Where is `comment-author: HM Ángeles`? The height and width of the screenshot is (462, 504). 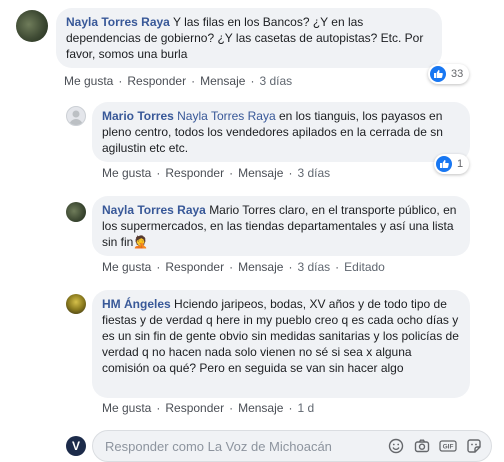
comment-author: HM Ángeles is located at coordinates (136, 304).